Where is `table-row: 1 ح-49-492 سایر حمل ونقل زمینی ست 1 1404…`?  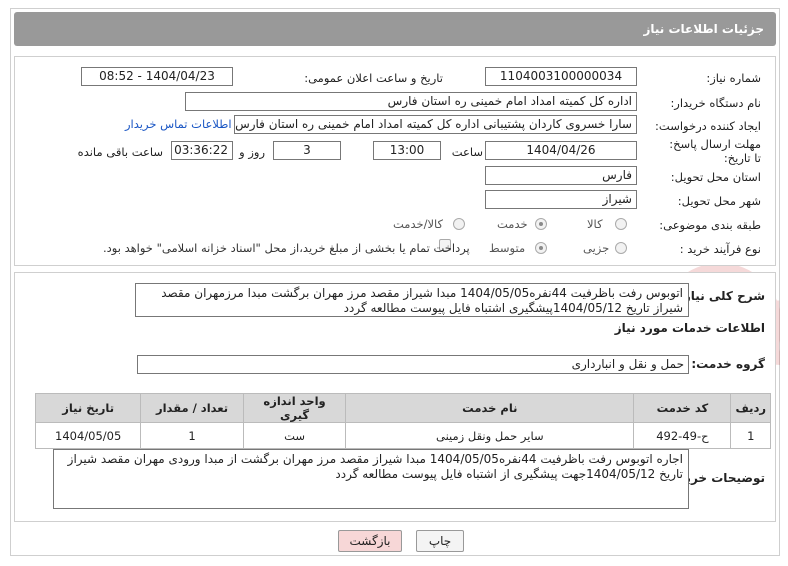
table-row: 1 ح-49-492 سایر حمل ونقل زمینی ست 1 1404… is located at coordinates (402, 435).